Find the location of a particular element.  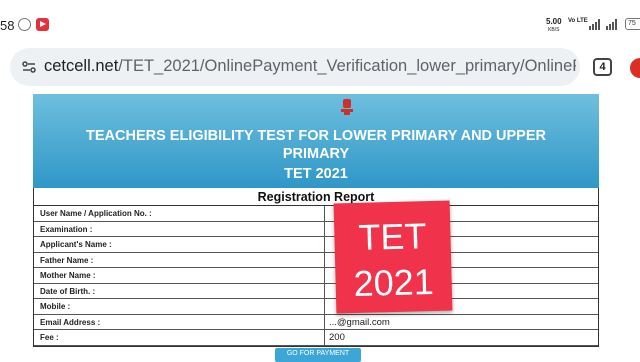

volte-label: Vo LTE is located at coordinates (578, 21).